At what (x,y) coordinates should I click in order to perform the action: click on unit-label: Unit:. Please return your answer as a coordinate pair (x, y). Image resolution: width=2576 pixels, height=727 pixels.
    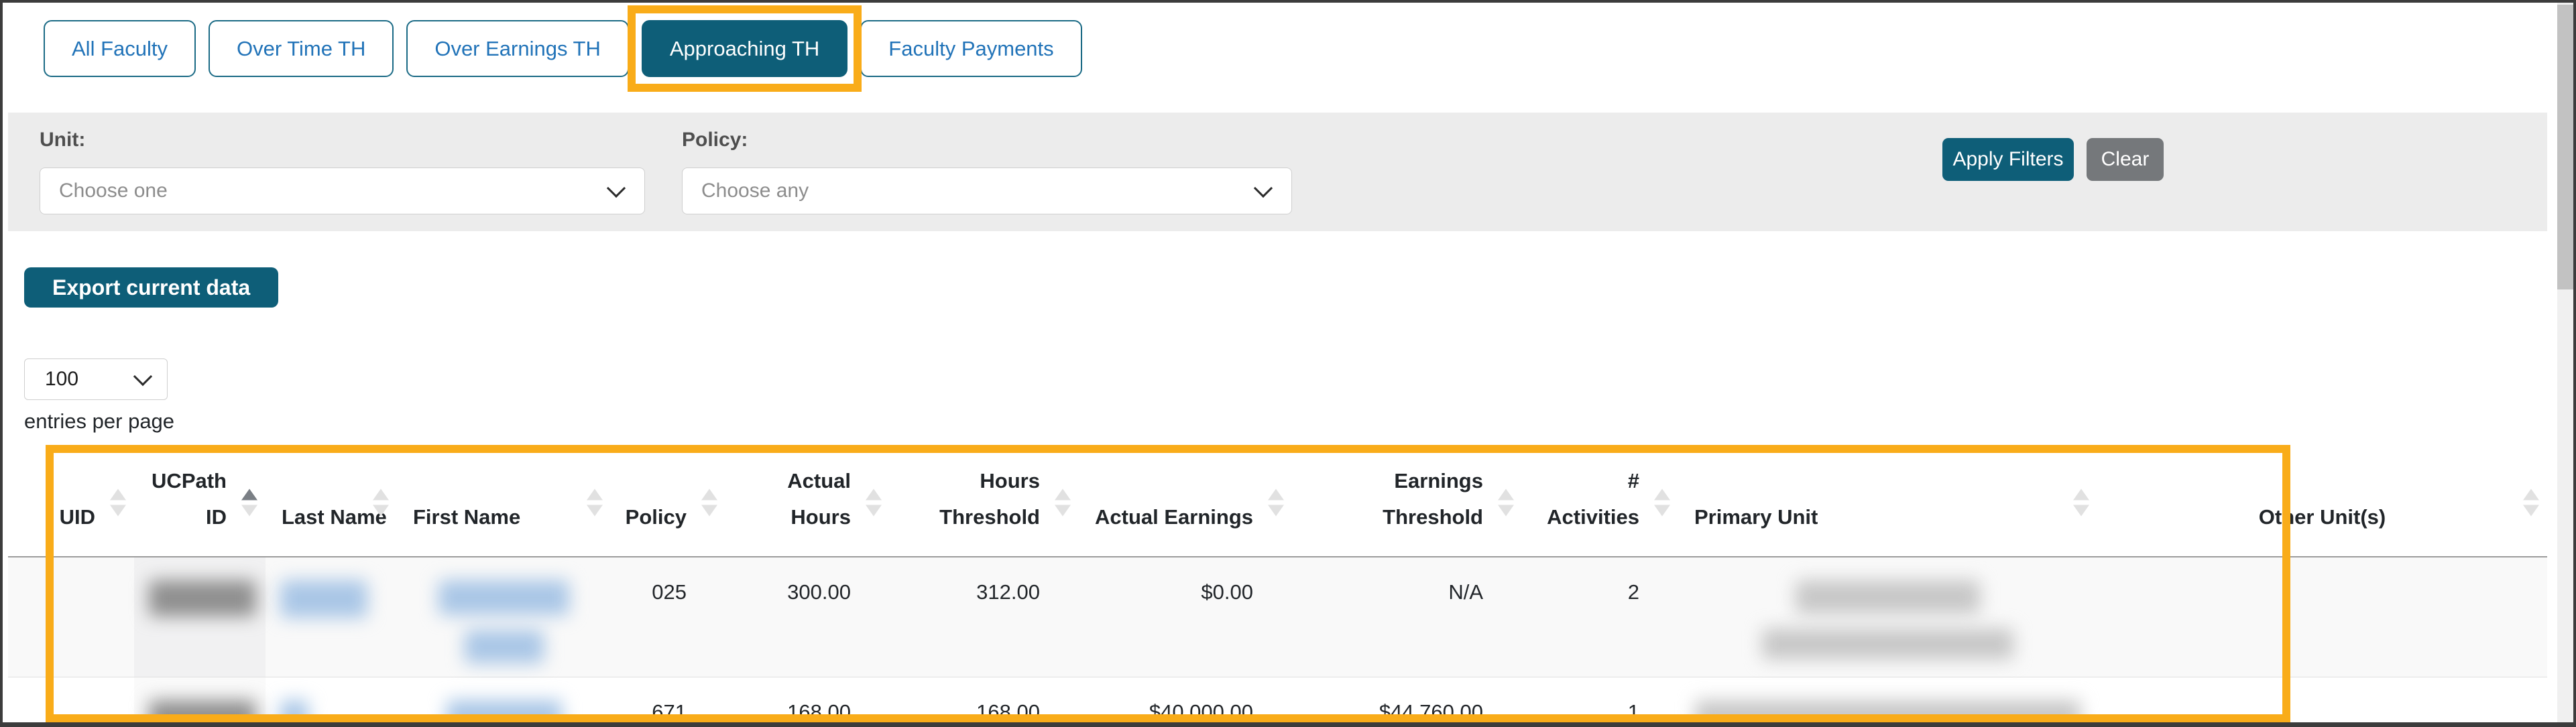
    Looking at the image, I should click on (63, 140).